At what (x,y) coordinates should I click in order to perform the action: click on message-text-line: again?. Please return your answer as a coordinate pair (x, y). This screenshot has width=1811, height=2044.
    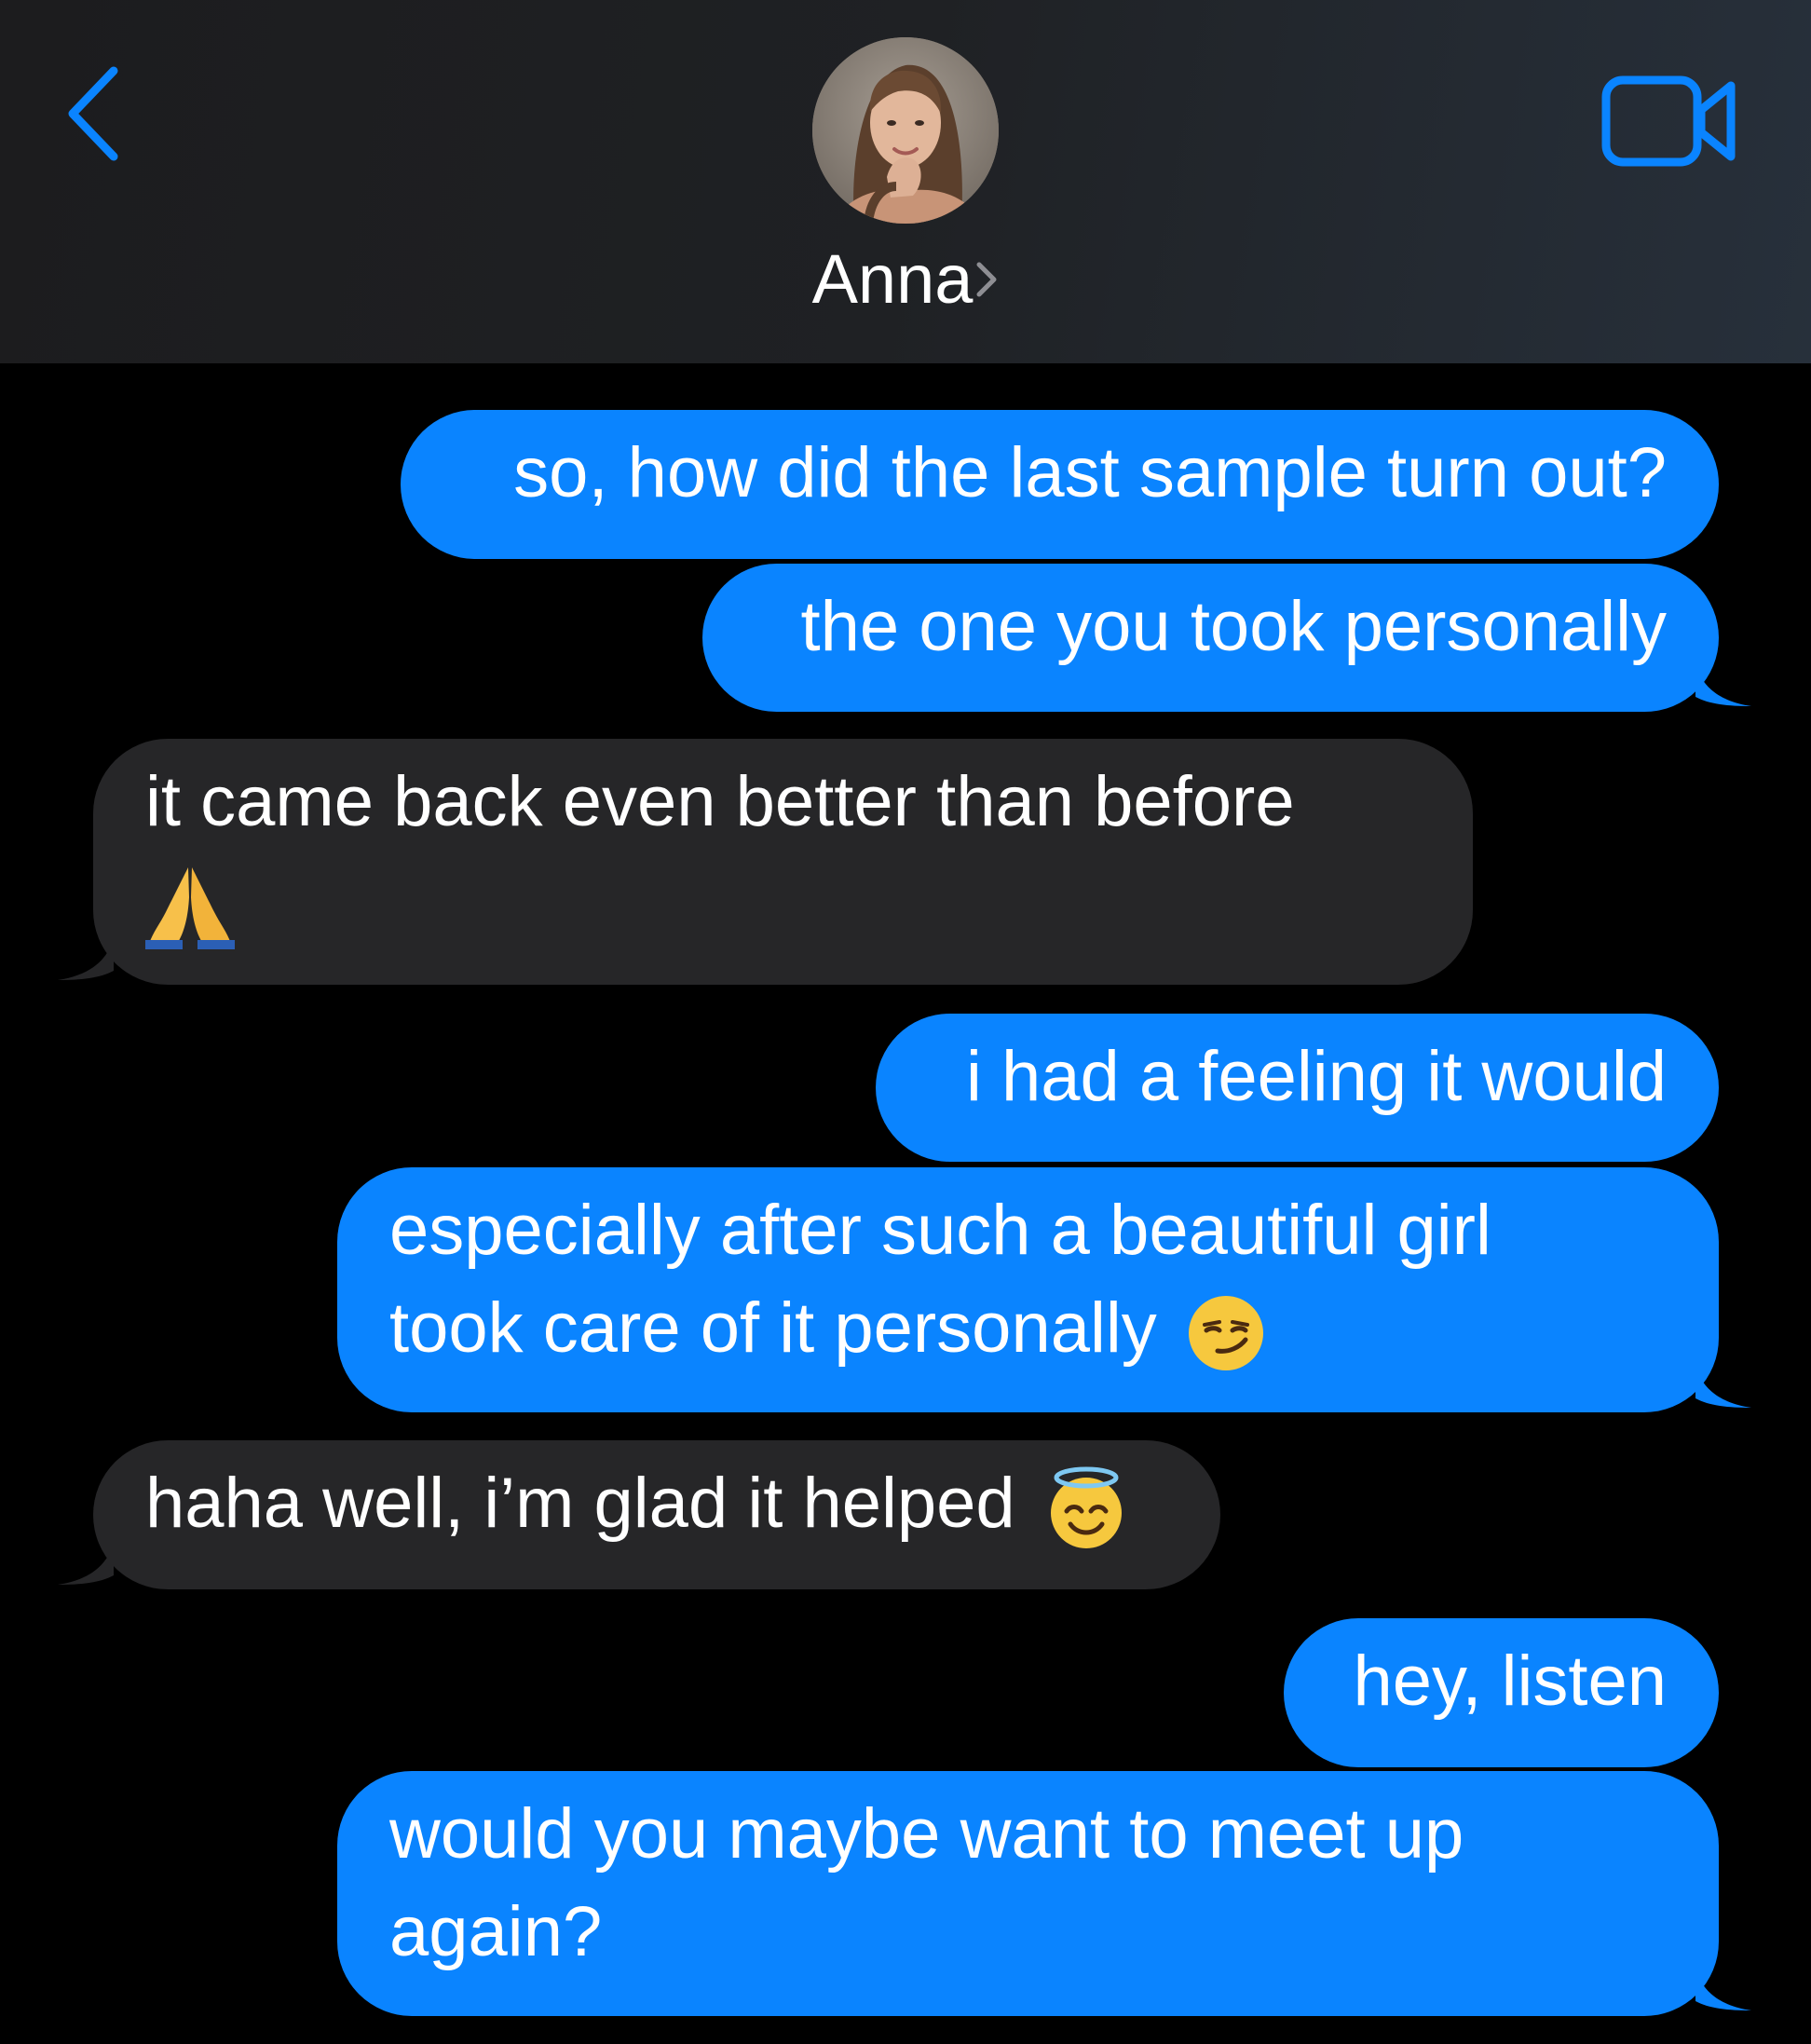
    Looking at the image, I should click on (496, 1931).